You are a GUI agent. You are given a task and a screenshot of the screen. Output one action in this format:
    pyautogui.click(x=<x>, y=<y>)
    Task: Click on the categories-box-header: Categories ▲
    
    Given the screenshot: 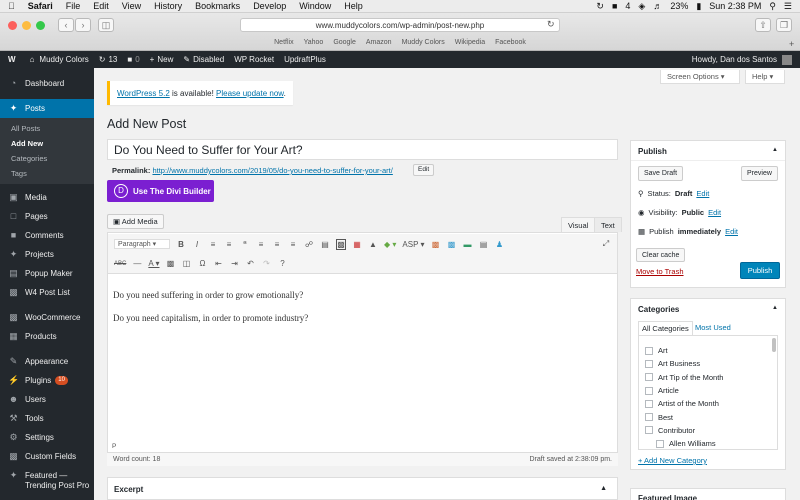 What is the action you would take?
    pyautogui.click(x=708, y=309)
    